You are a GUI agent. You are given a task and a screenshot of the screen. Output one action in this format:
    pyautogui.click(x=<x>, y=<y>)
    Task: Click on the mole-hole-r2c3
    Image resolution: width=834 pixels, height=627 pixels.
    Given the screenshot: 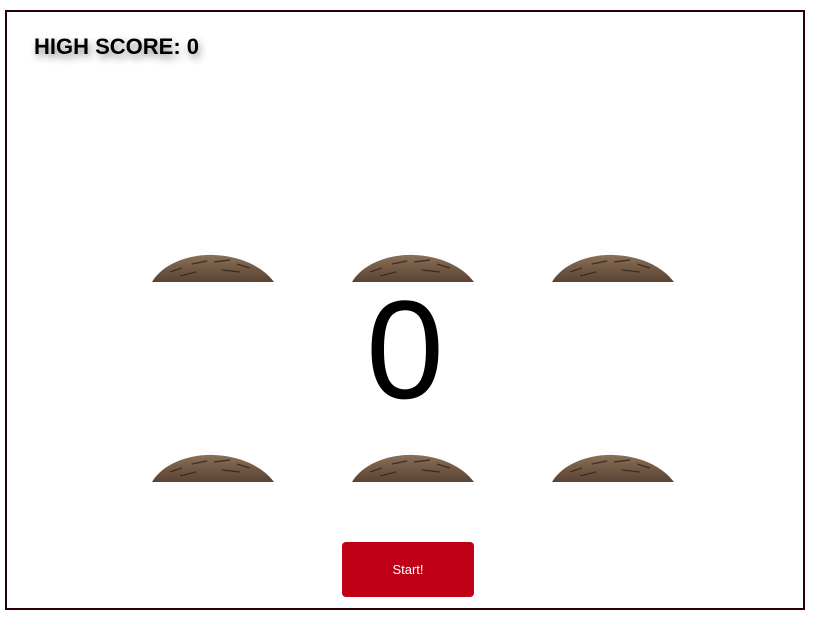 What is the action you would take?
    pyautogui.click(x=613, y=467)
    